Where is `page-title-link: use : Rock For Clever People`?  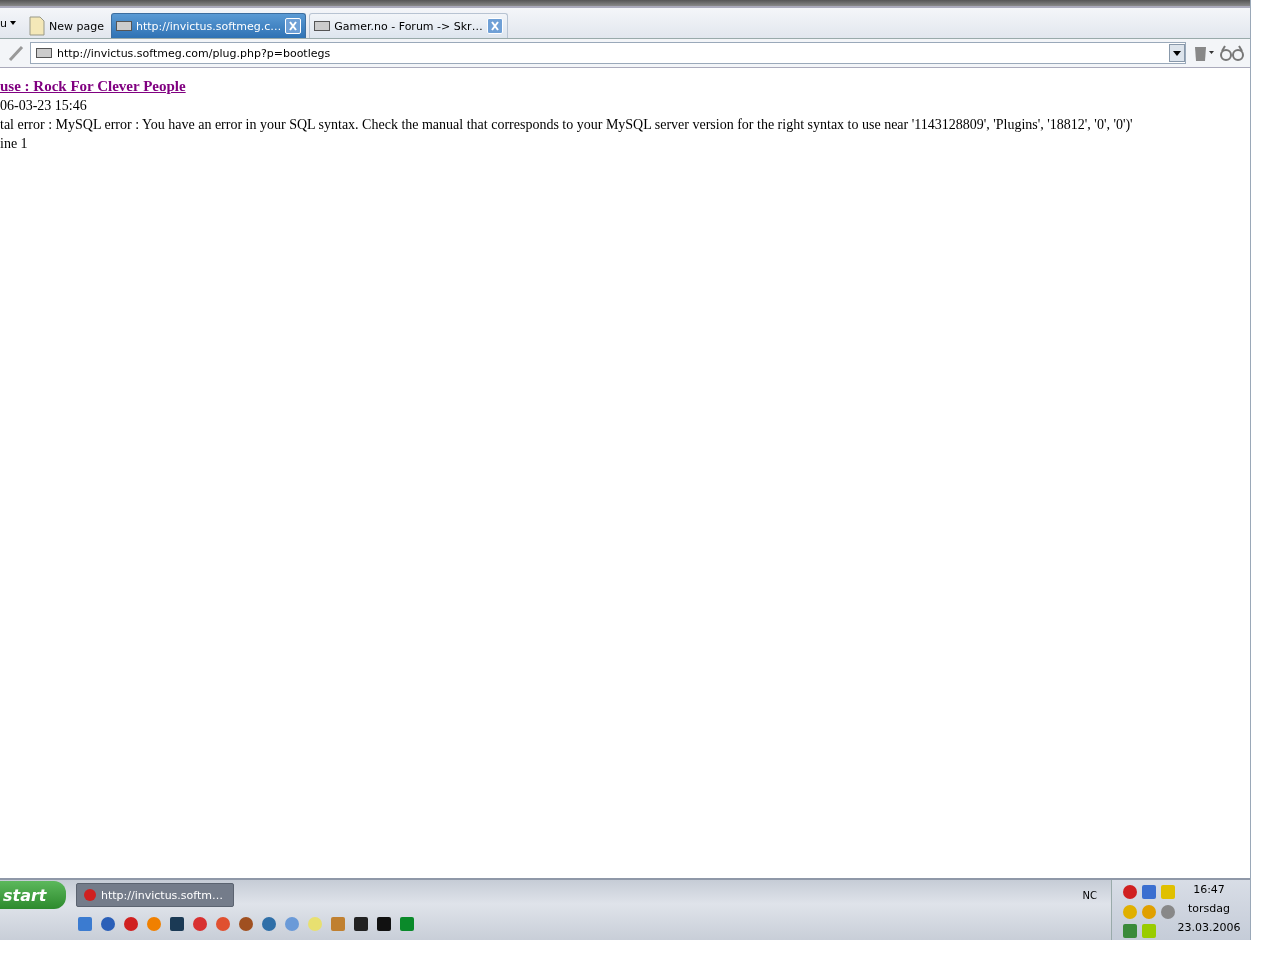
page-title-link: use : Rock For Clever People is located at coordinates (93, 86).